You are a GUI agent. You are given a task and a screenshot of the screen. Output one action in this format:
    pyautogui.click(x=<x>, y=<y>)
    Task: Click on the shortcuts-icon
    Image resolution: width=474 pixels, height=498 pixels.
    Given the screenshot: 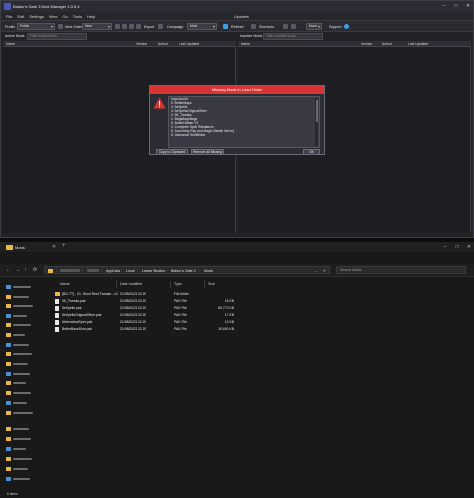 What is the action you would take?
    pyautogui.click(x=253, y=26)
    